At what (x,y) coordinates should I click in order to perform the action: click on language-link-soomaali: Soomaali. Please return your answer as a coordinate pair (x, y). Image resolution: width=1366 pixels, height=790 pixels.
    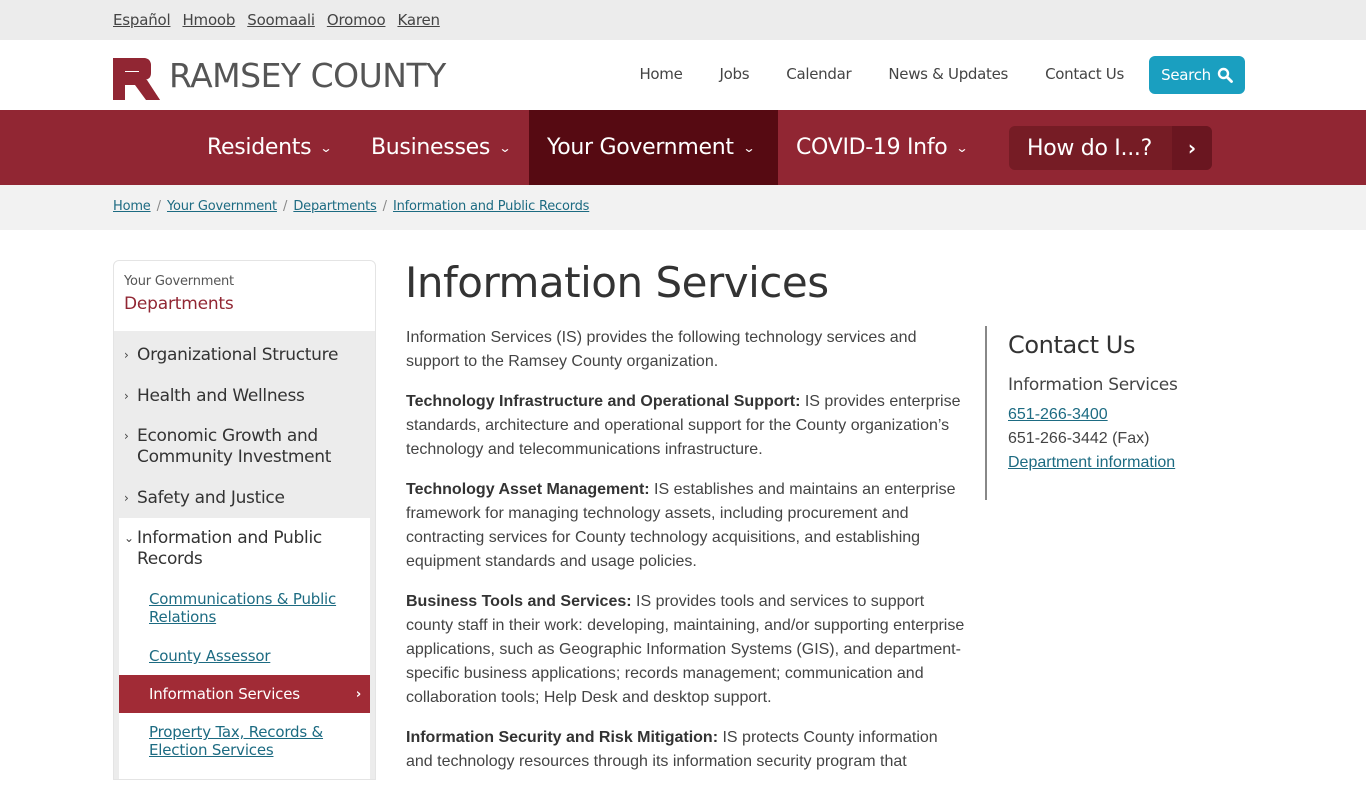
    Looking at the image, I should click on (281, 20).